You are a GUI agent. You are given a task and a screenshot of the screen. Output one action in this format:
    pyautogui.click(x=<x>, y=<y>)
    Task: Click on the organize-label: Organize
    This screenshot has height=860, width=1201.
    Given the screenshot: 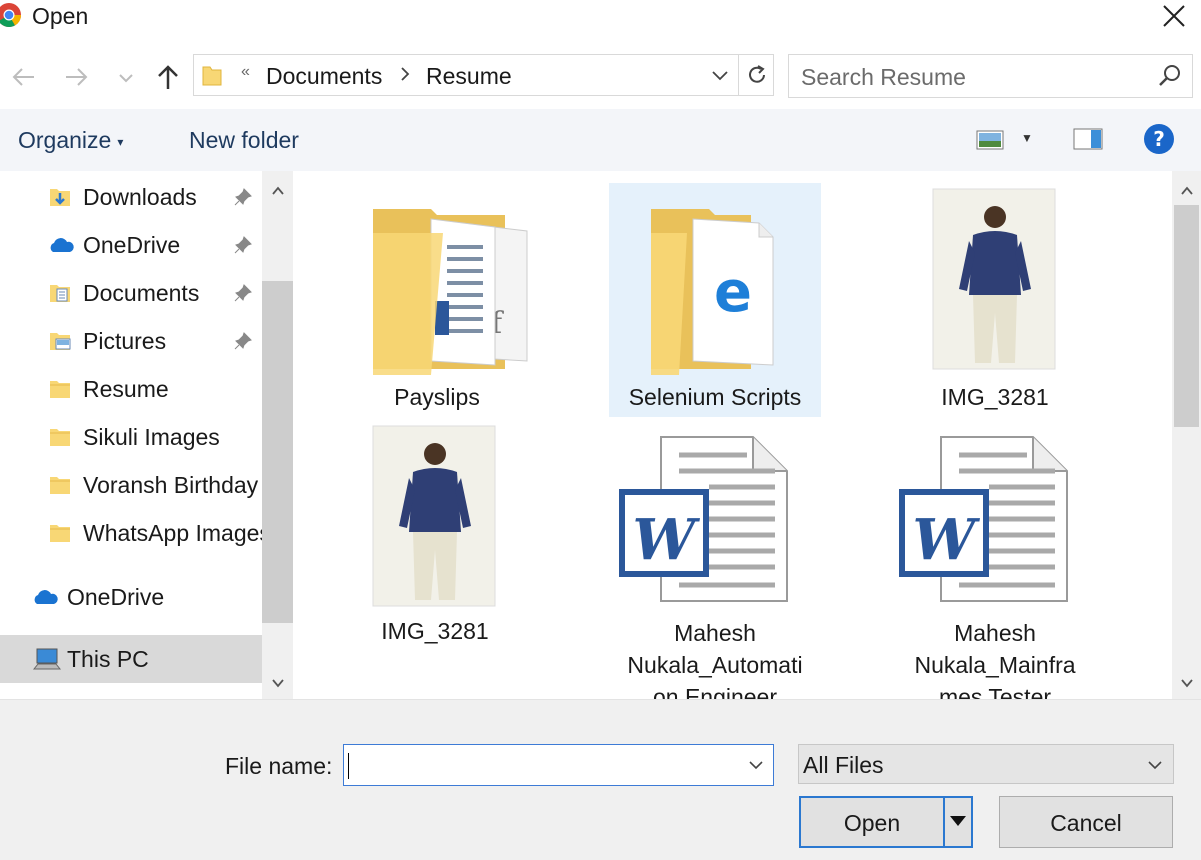 What is the action you would take?
    pyautogui.click(x=65, y=140)
    